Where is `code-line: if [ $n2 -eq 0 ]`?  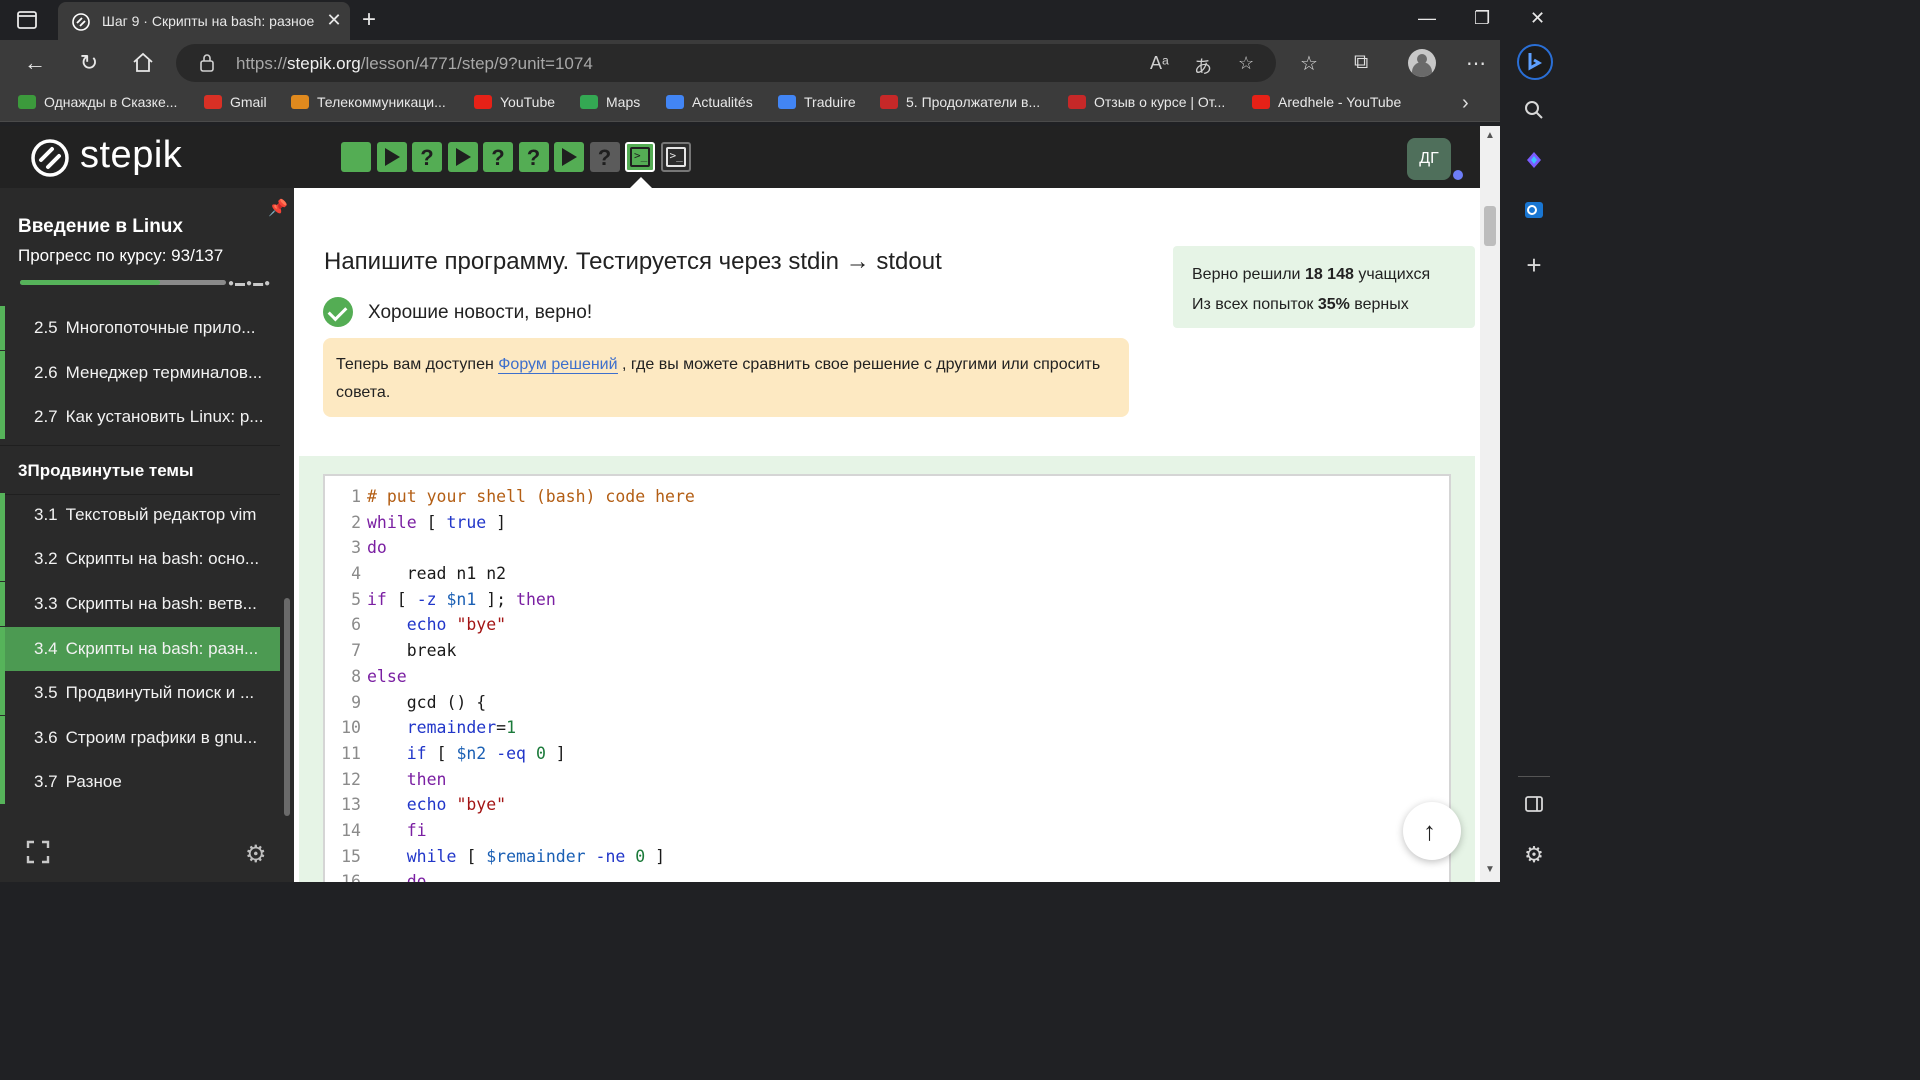 code-line: if [ $n2 -eq 0 ] is located at coordinates (531, 754).